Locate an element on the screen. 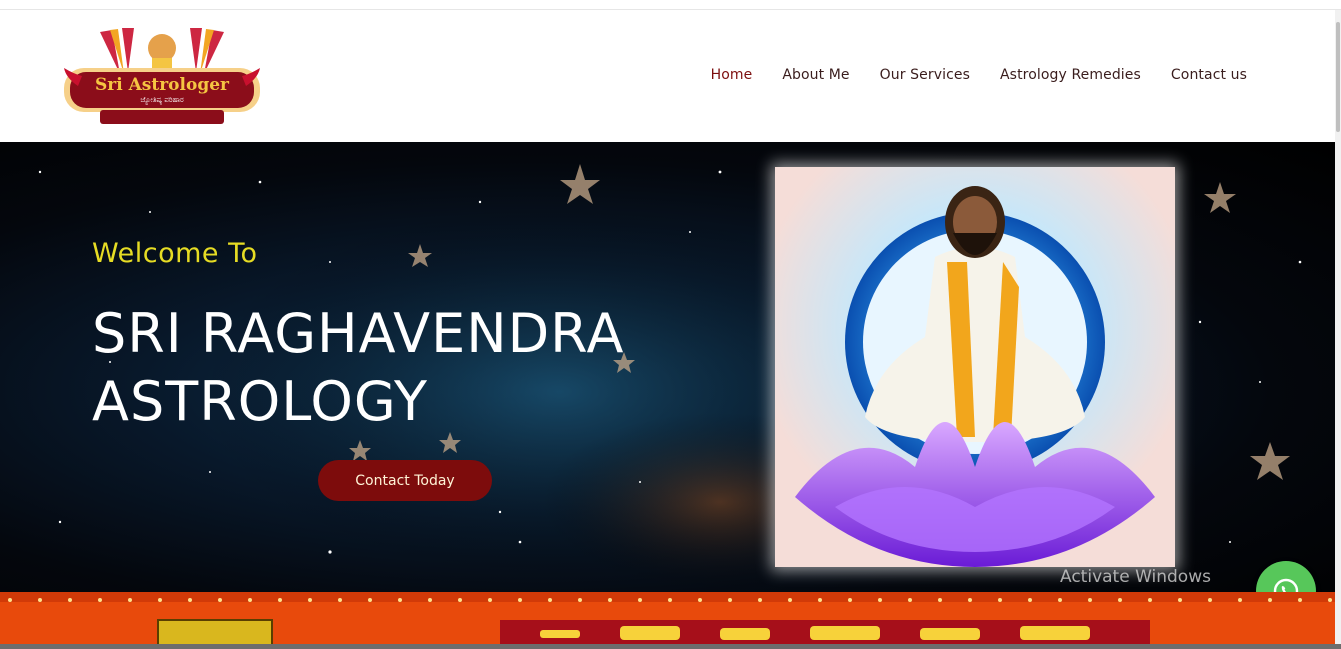  site-logo: Sri Astrologer ಜ್ಯೋತಿಷ್ಯ ಪರಿಹಾರ is located at coordinates (162, 76).